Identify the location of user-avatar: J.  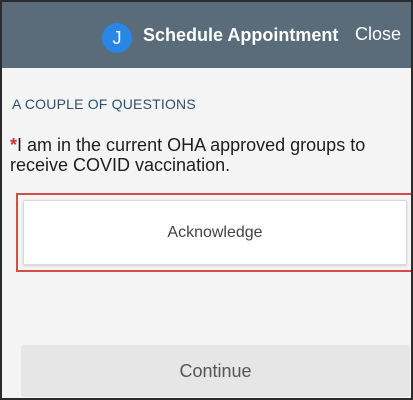
(117, 38).